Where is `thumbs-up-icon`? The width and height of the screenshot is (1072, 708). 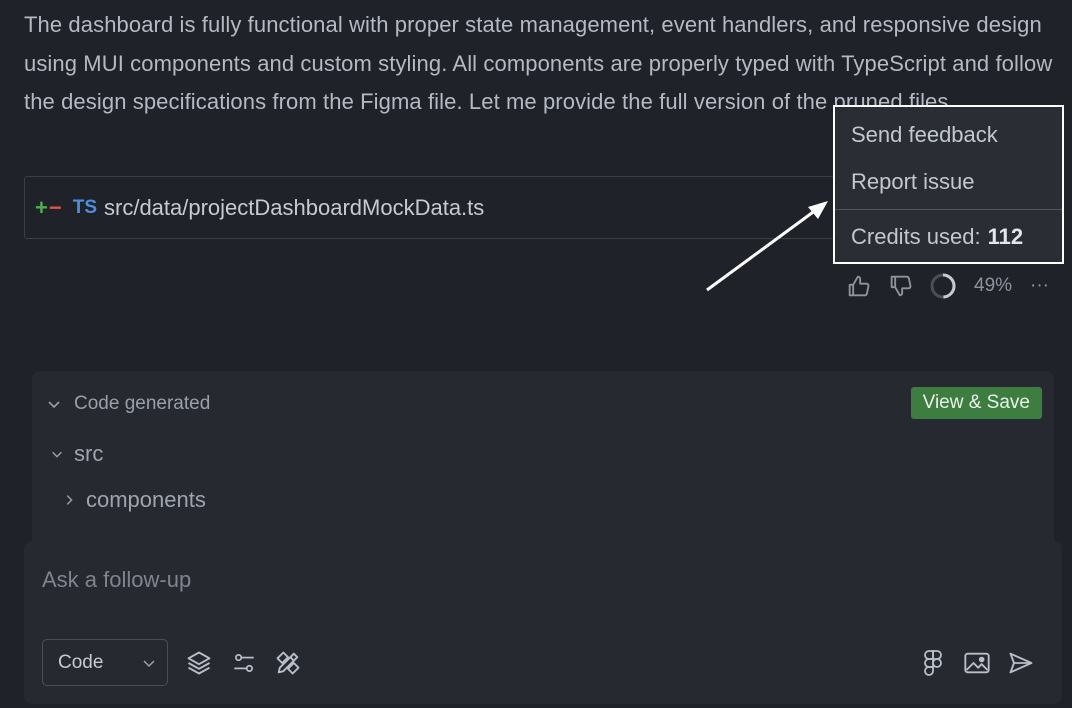 thumbs-up-icon is located at coordinates (859, 286).